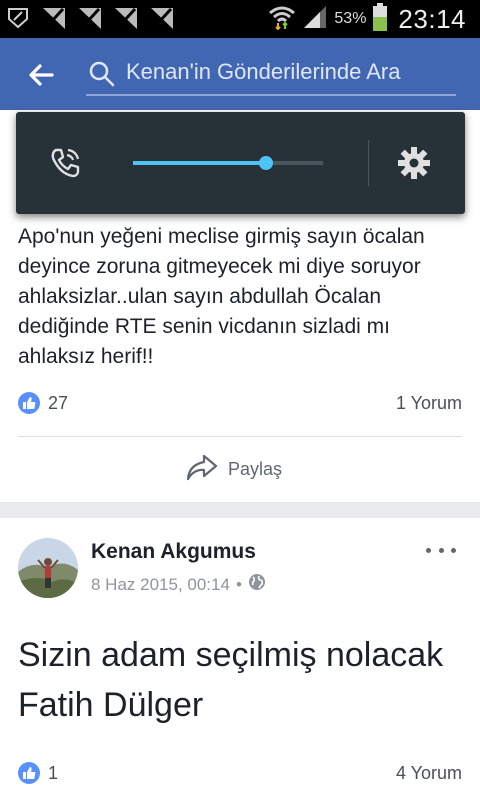  What do you see at coordinates (257, 584) in the screenshot?
I see `globe-icon` at bounding box center [257, 584].